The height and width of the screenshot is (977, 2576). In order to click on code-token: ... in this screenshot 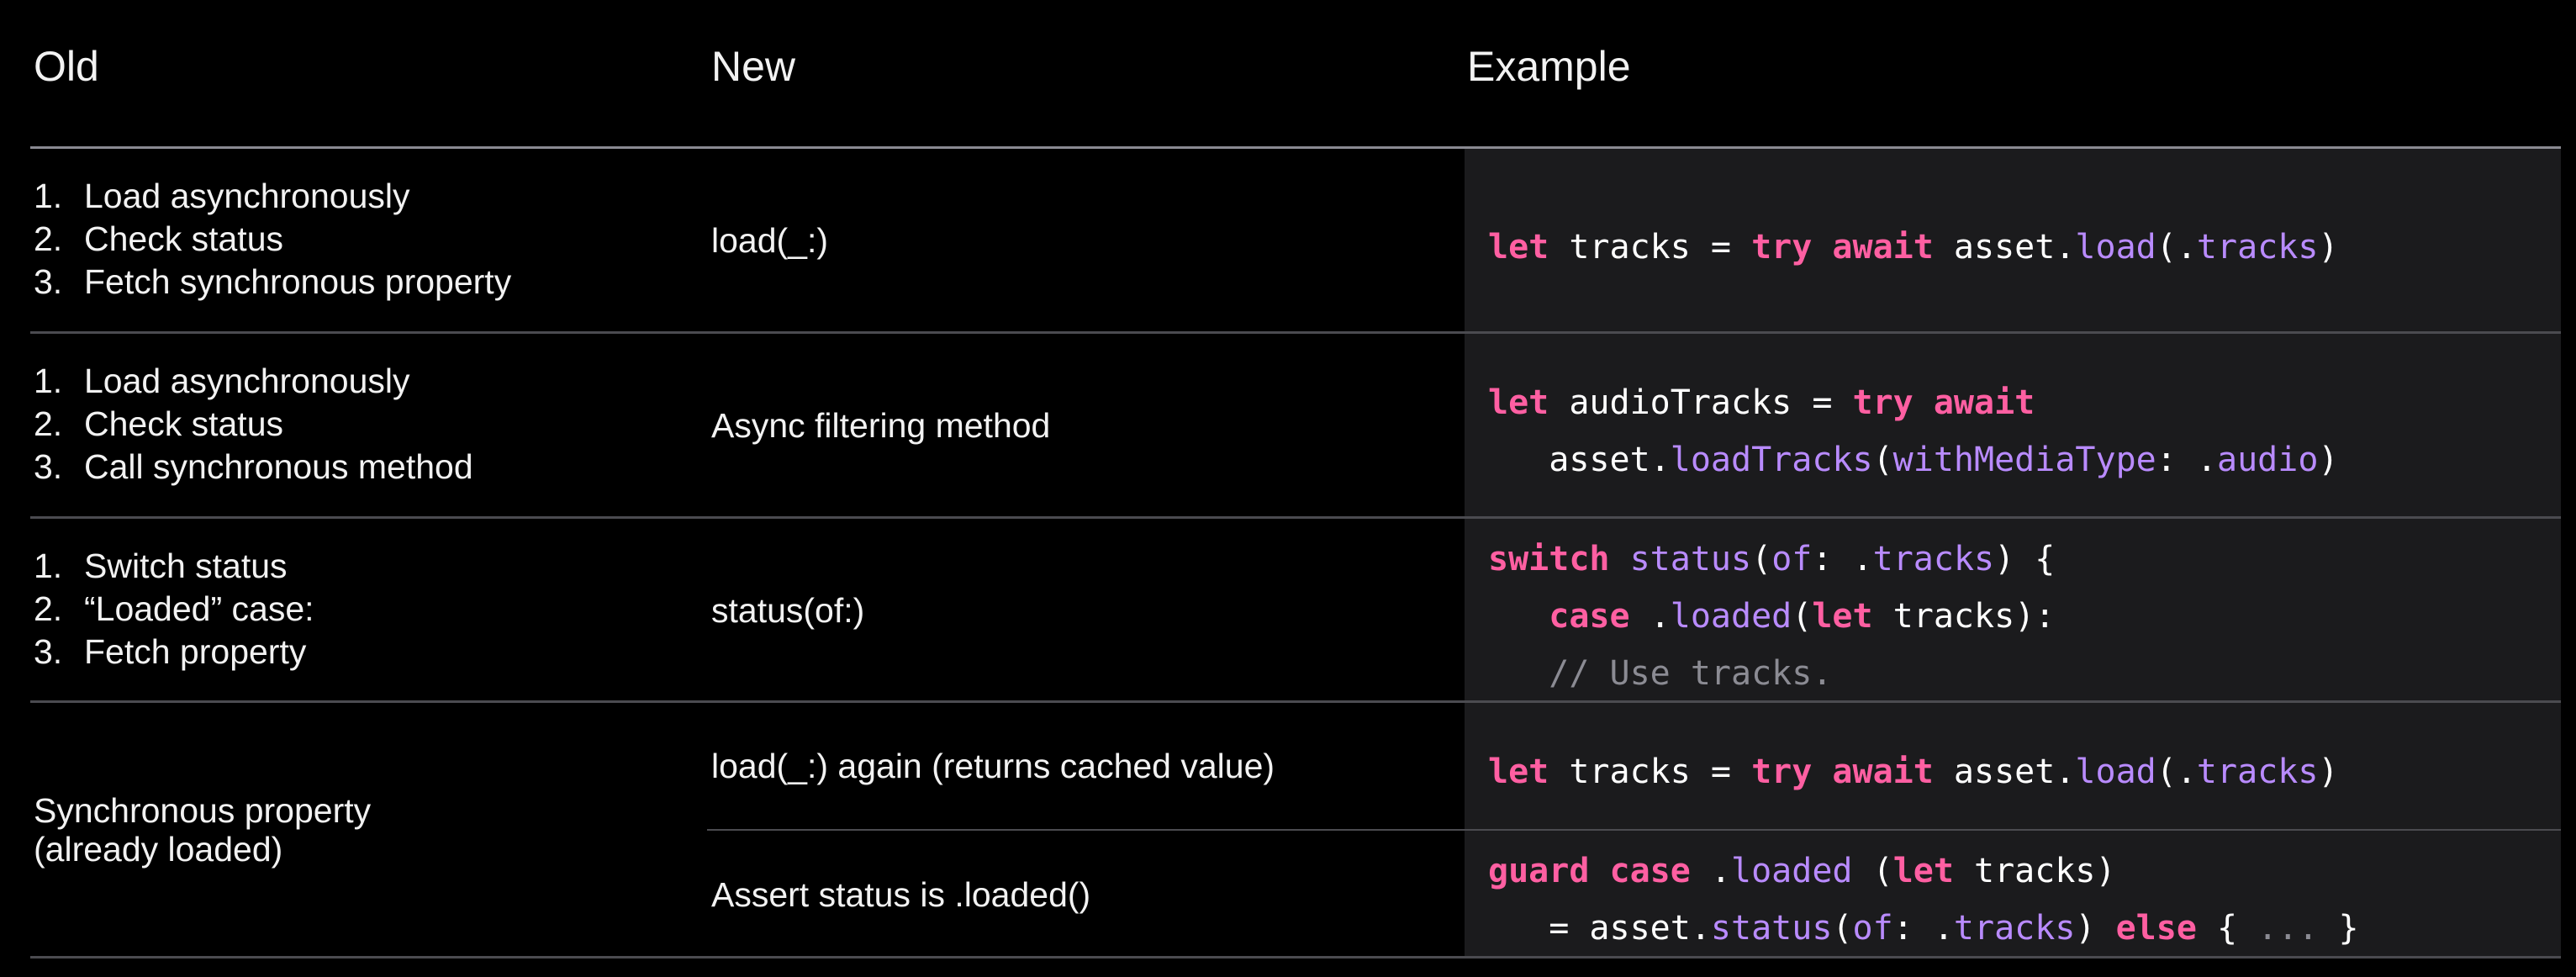, I will do `click(2288, 928)`.